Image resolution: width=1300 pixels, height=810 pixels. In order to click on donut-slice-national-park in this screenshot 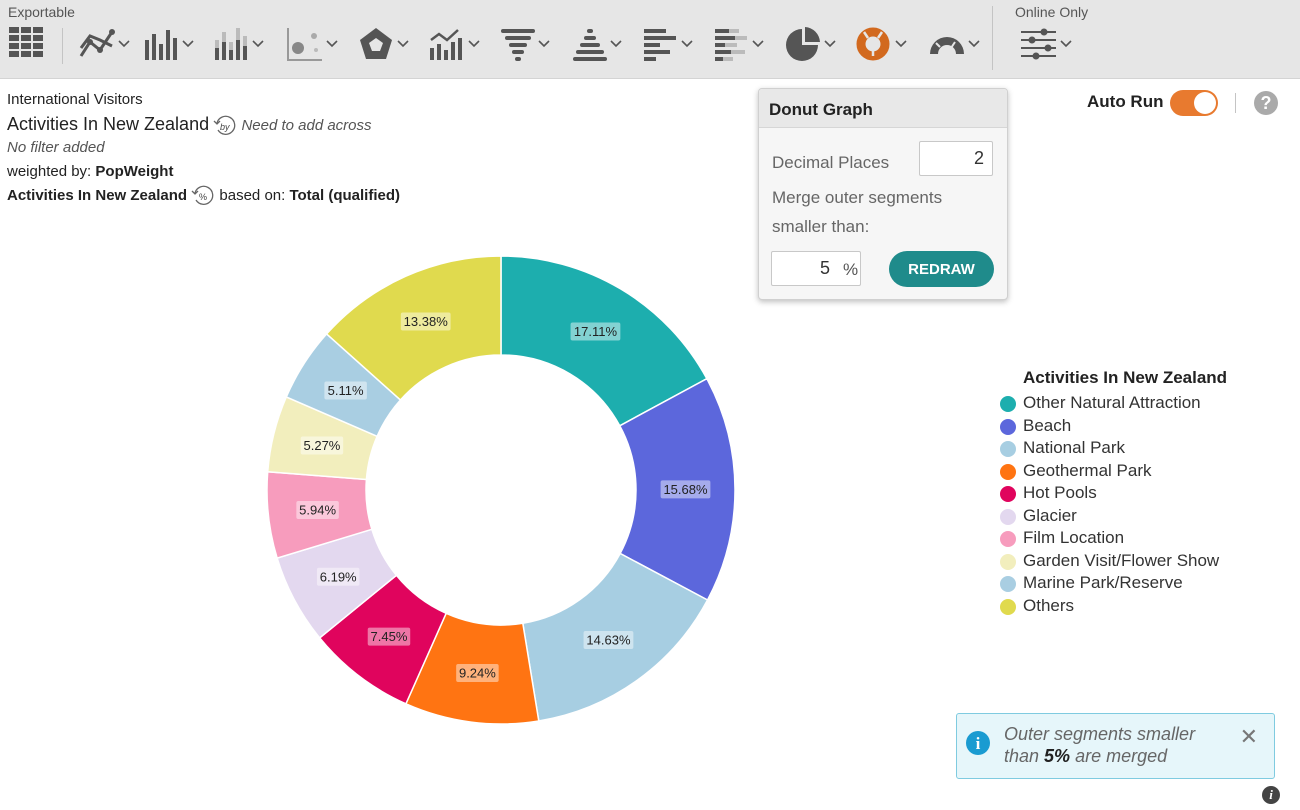, I will do `click(615, 637)`.